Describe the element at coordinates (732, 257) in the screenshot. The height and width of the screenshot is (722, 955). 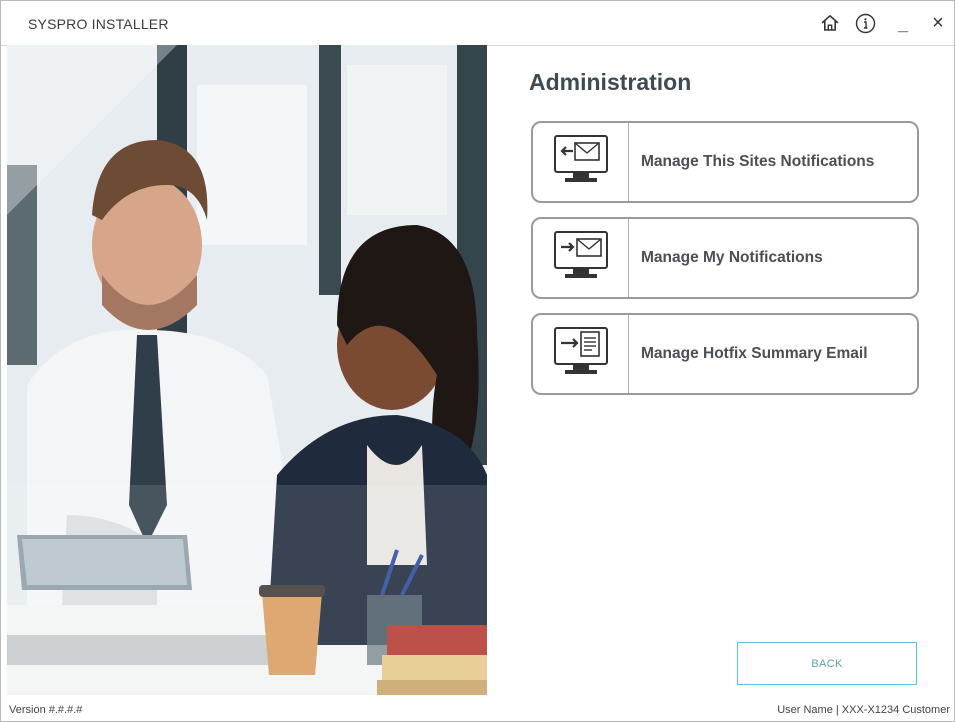
I see `card-label: Manage My Notifications` at that location.